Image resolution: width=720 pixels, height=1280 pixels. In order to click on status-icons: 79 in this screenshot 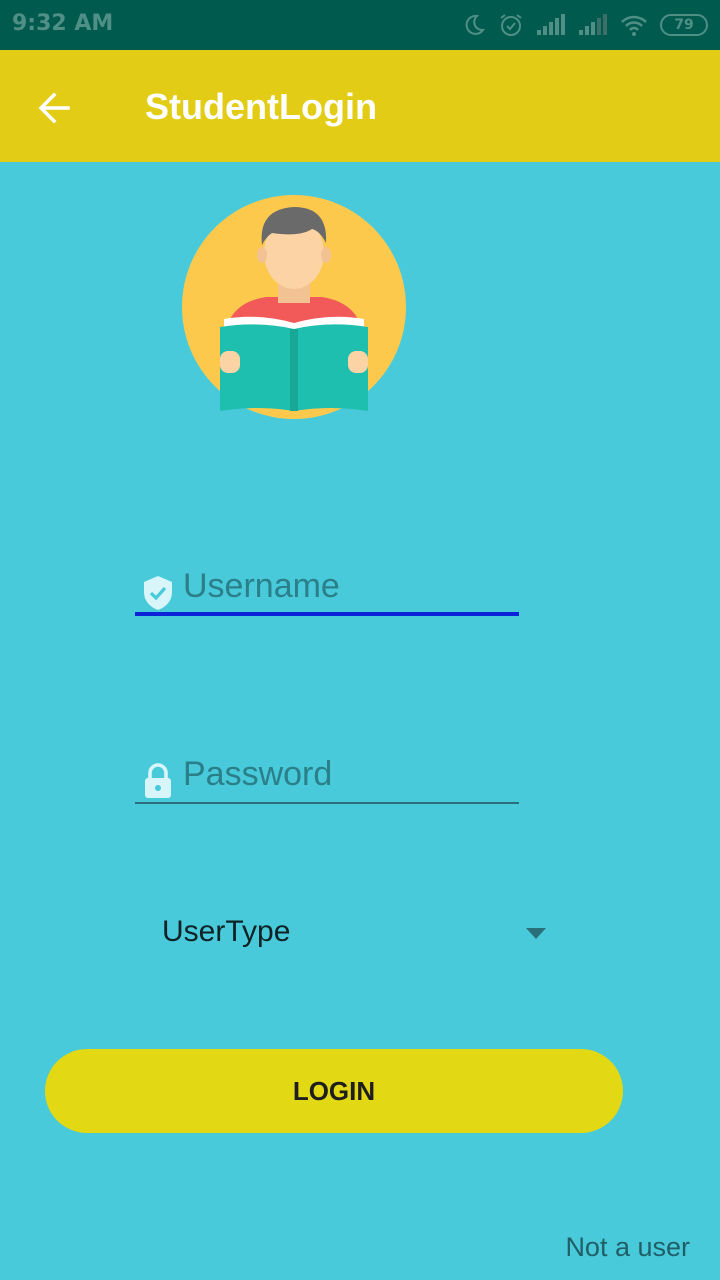, I will do `click(585, 25)`.